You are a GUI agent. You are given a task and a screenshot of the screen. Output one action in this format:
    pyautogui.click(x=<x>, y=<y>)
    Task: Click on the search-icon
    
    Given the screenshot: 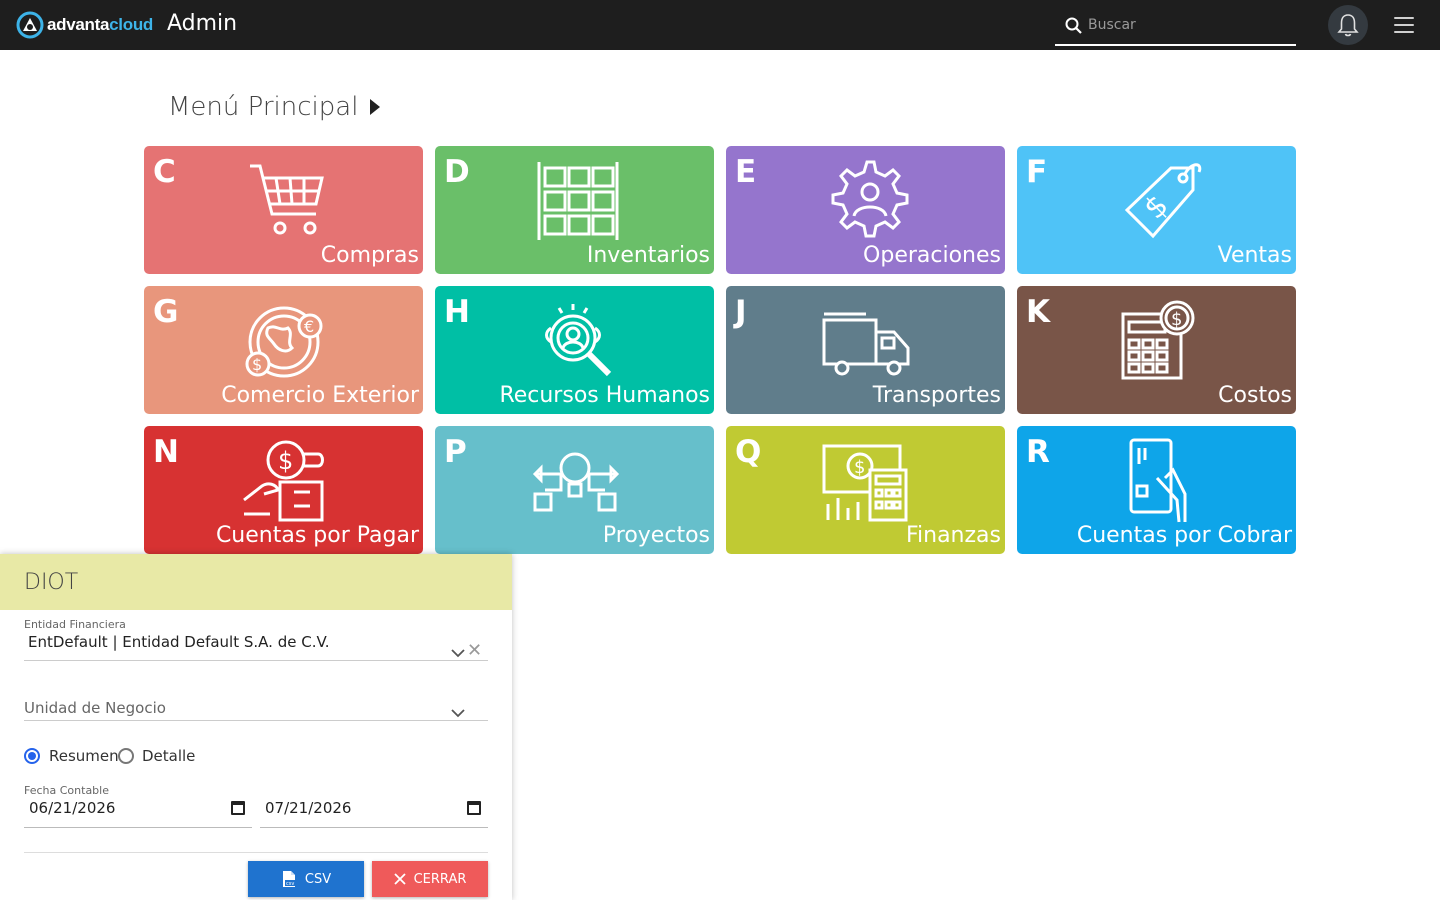 What is the action you would take?
    pyautogui.click(x=1073, y=25)
    